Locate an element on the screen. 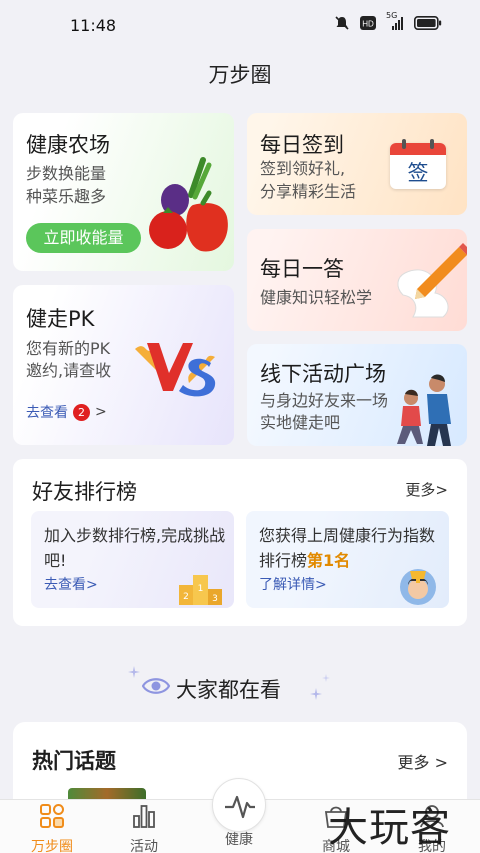 The height and width of the screenshot is (853, 480). health-rank-box: 您获得上周健康行为指数排行榜第1名 了解详情> is located at coordinates (347, 559).